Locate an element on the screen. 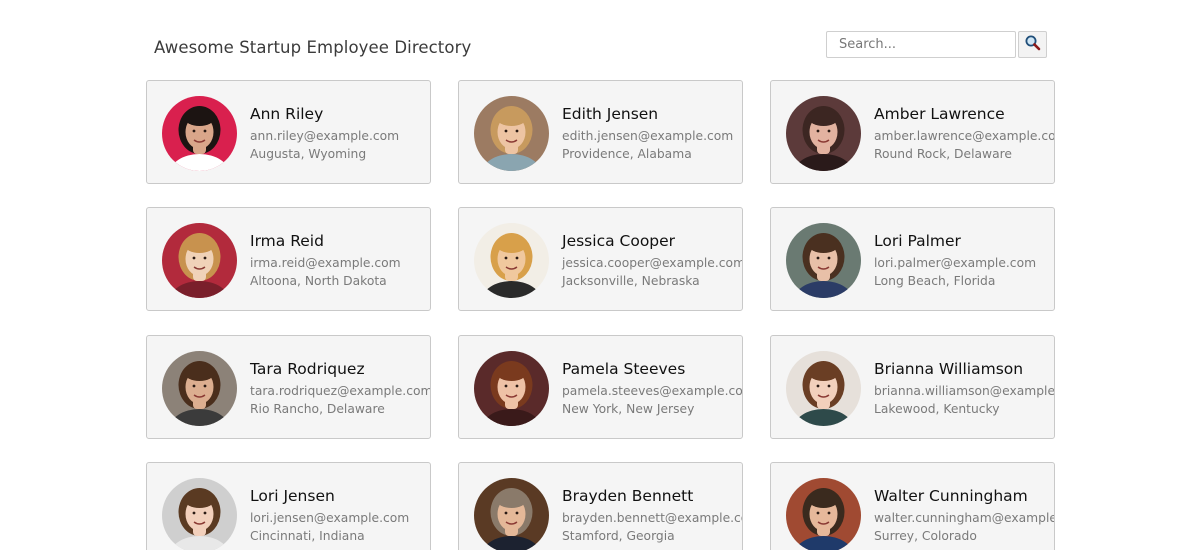 The image size is (1200, 550). employee-location: Jacksonville, Nebraska is located at coordinates (631, 281).